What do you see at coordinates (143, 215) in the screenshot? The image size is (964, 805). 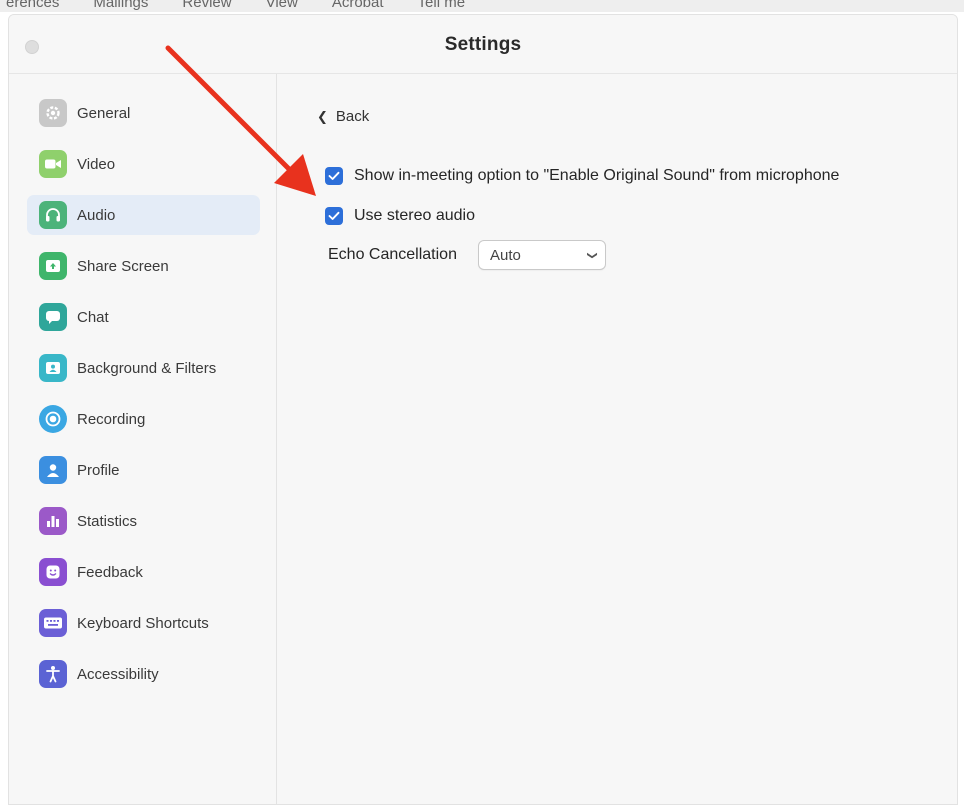 I see `sidebar-item-audio: Audio` at bounding box center [143, 215].